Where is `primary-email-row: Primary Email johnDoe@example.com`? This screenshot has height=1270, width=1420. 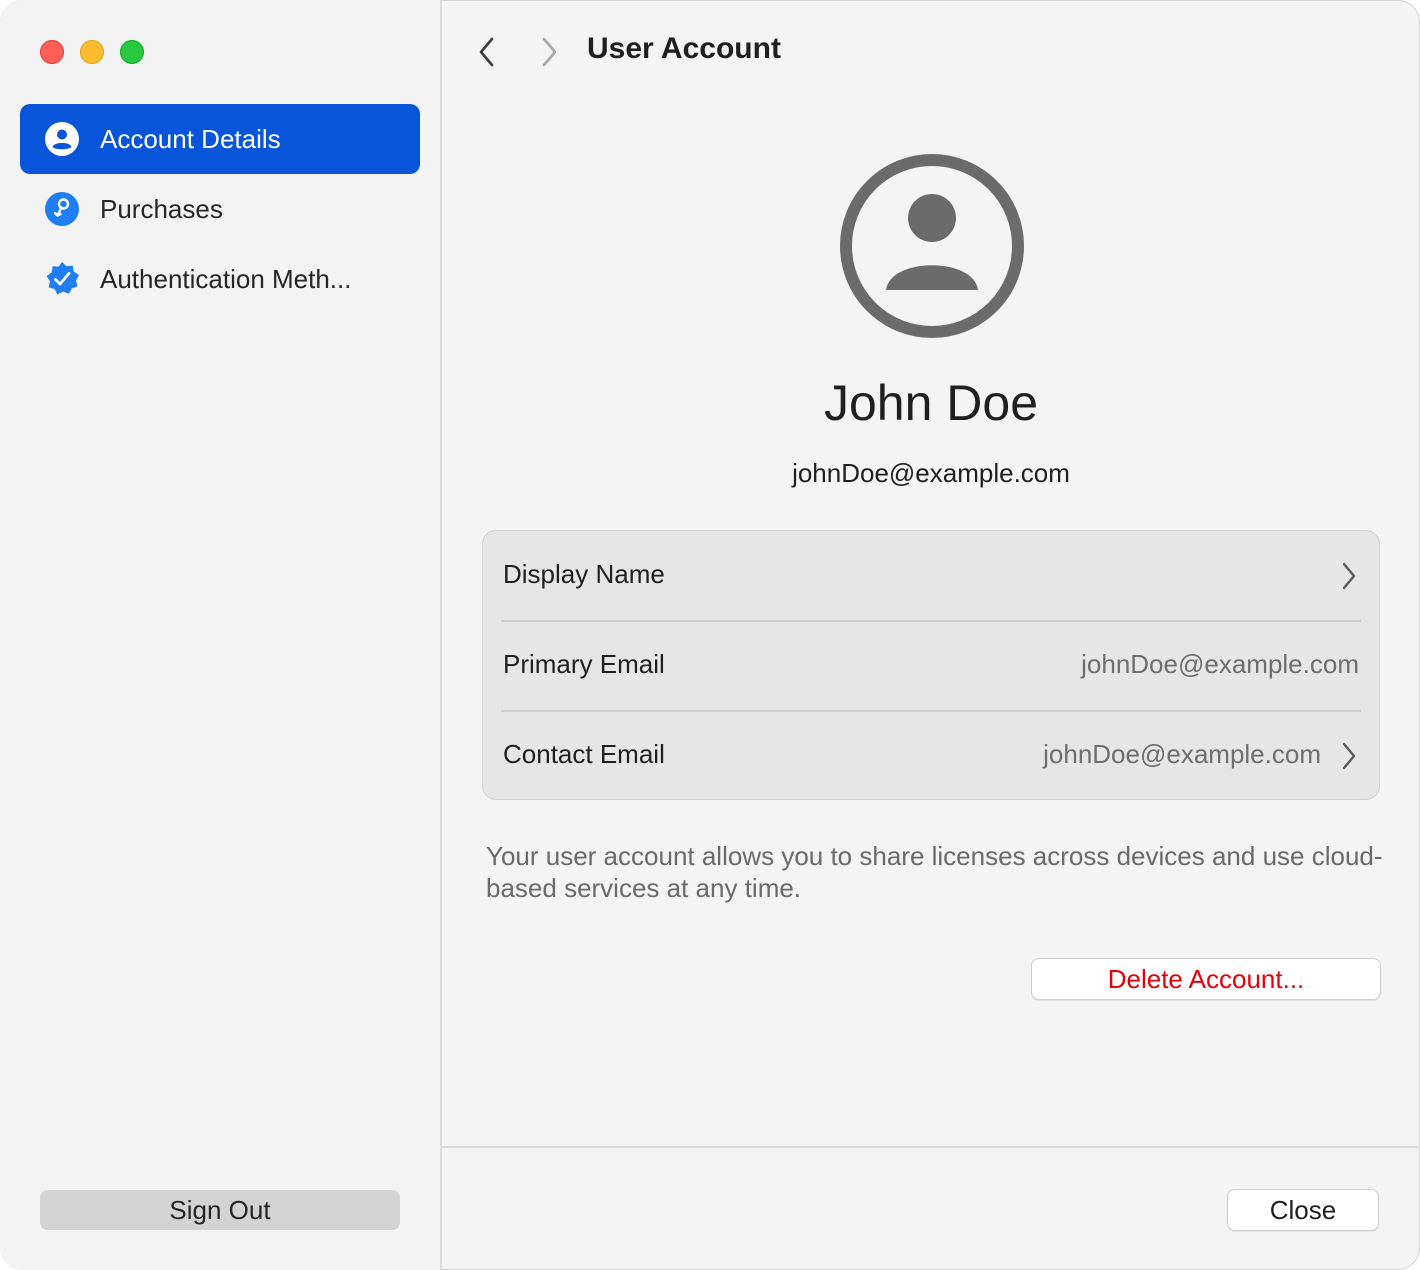
primary-email-row: Primary Email johnDoe@example.com is located at coordinates (931, 666).